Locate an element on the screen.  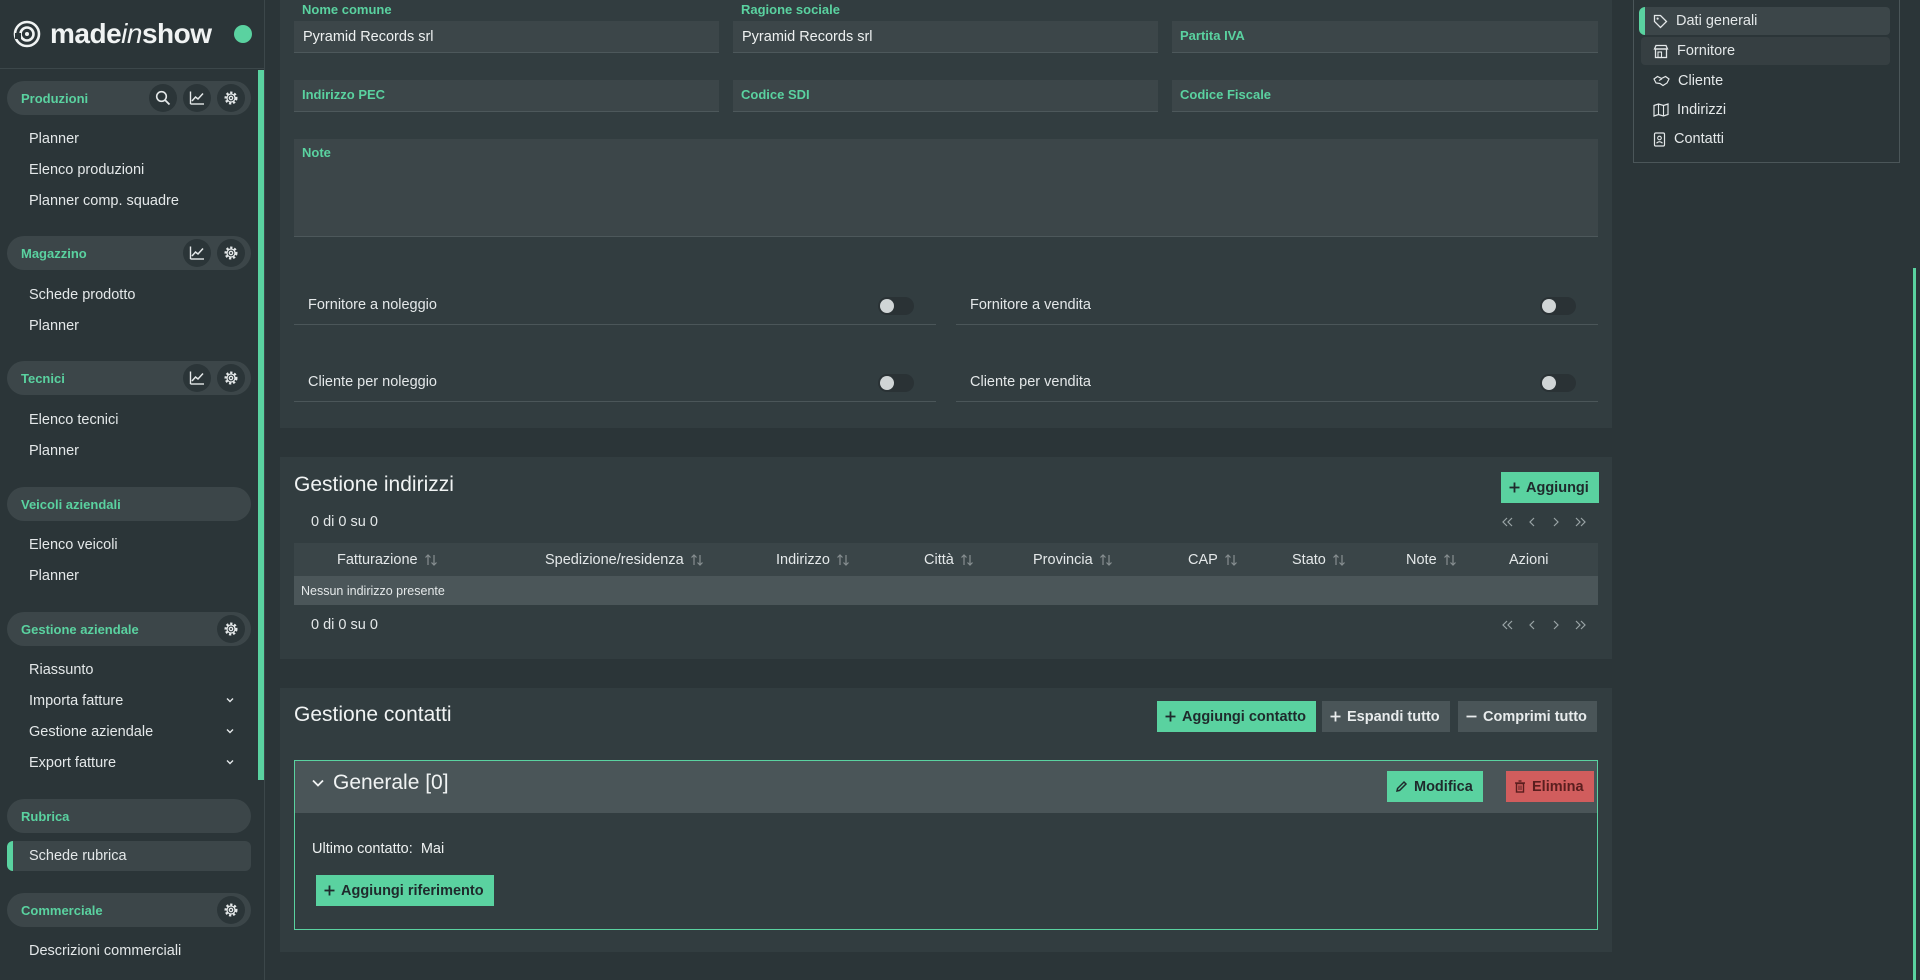
nav-item-importa-fatture: Importa fatture is located at coordinates (134, 701).